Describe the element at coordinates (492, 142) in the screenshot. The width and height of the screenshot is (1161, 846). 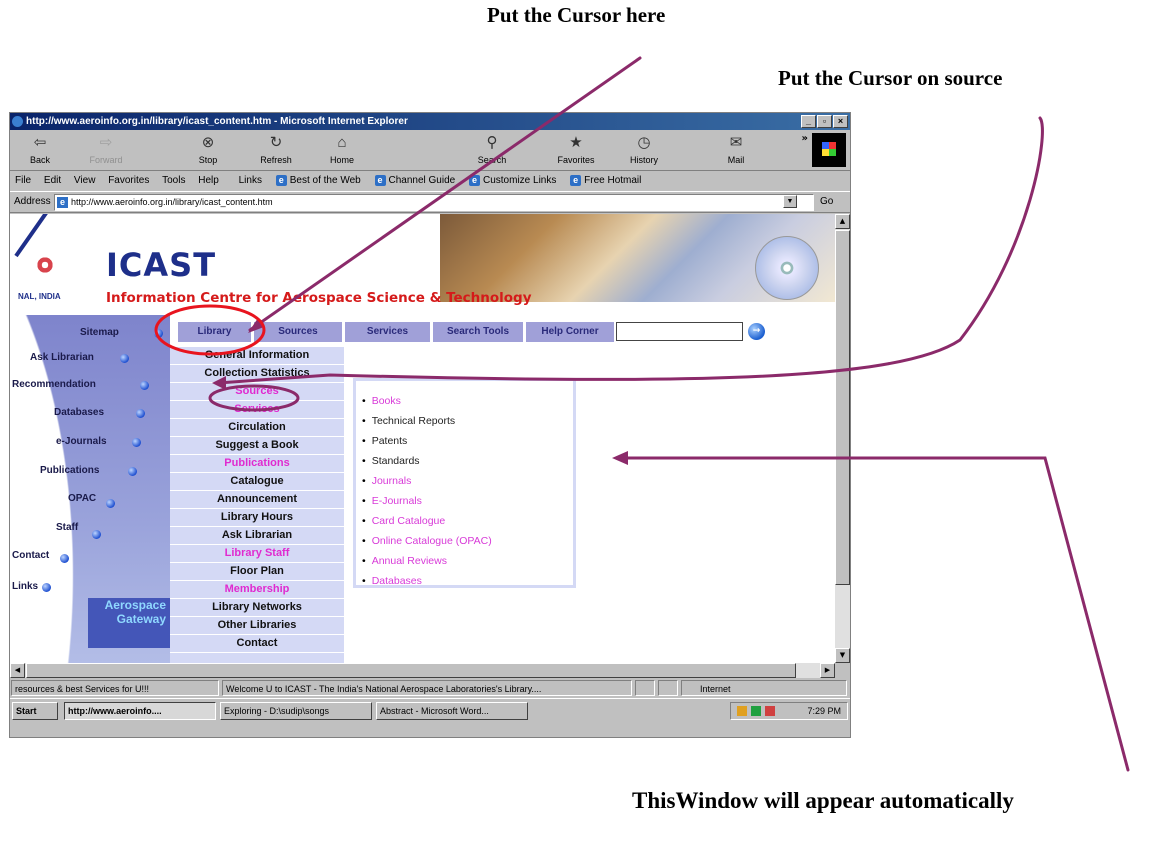
I see `search-icon: ⚲` at that location.